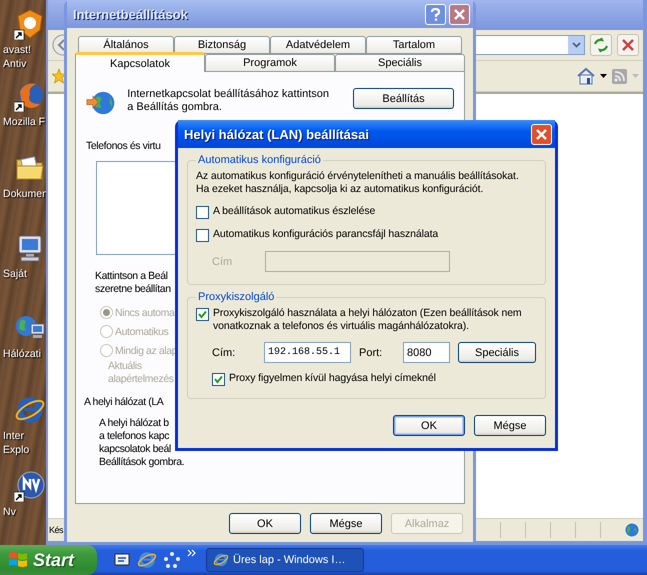 This screenshot has width=647, height=575. What do you see at coordinates (277, 134) in the screenshot?
I see `window-title: Helyi hálózat (LAN) beállításai` at bounding box center [277, 134].